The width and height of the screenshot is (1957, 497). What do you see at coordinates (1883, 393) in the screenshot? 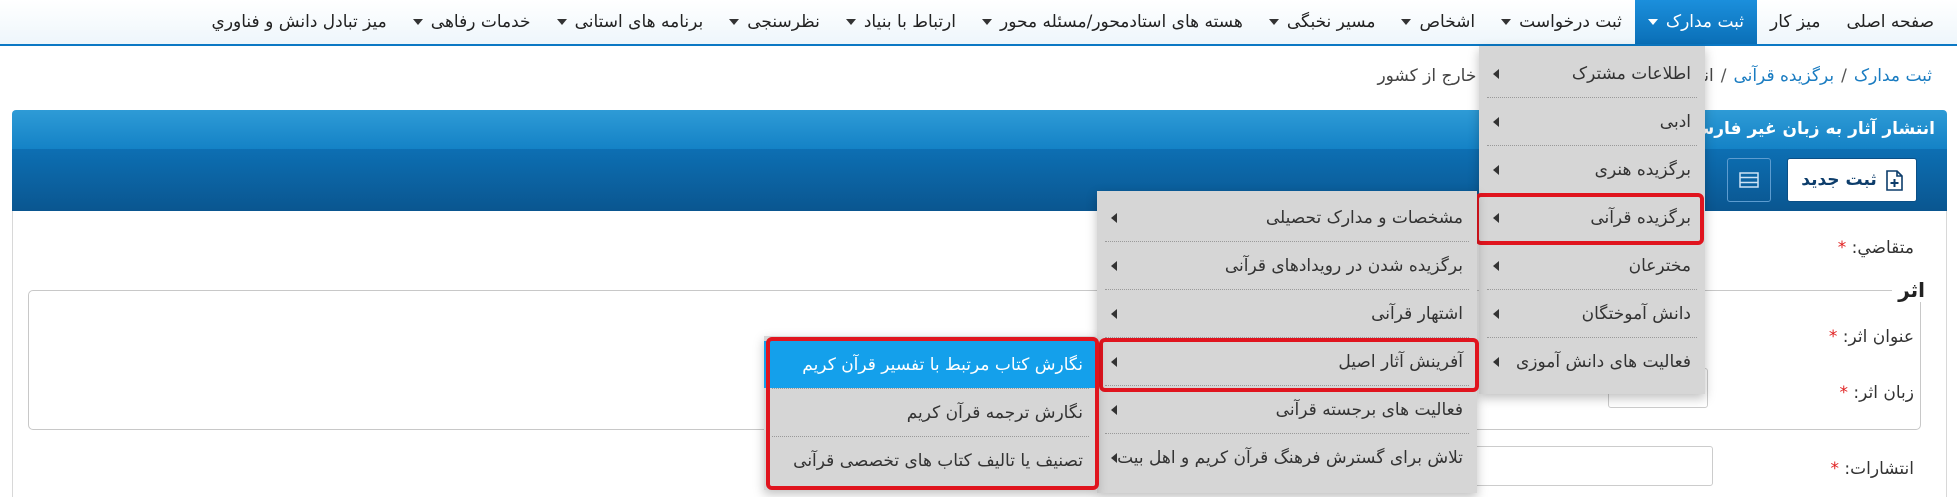
I see `work-language-label-text: زبان اثر:` at bounding box center [1883, 393].